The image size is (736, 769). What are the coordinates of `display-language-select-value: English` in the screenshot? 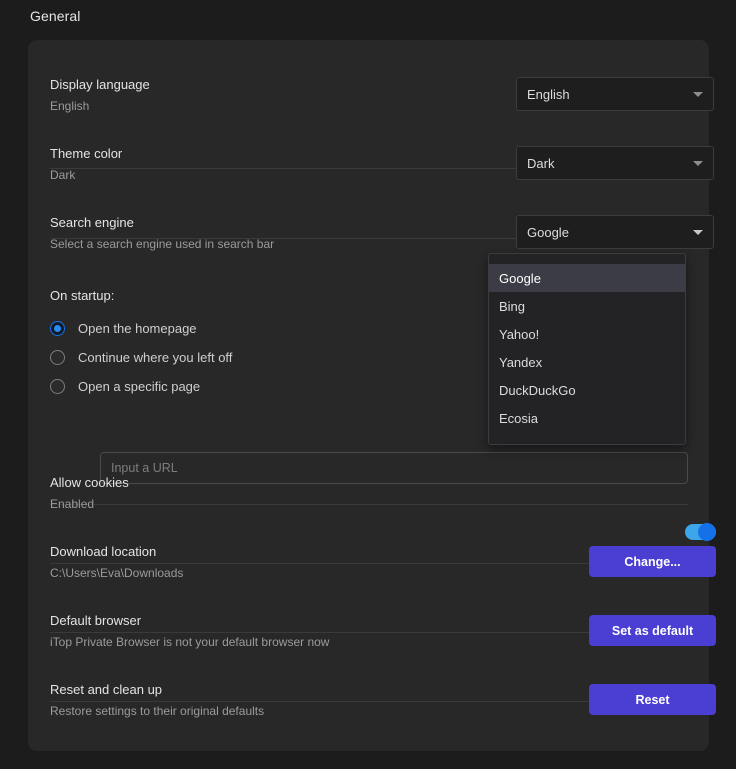 It's located at (548, 94).